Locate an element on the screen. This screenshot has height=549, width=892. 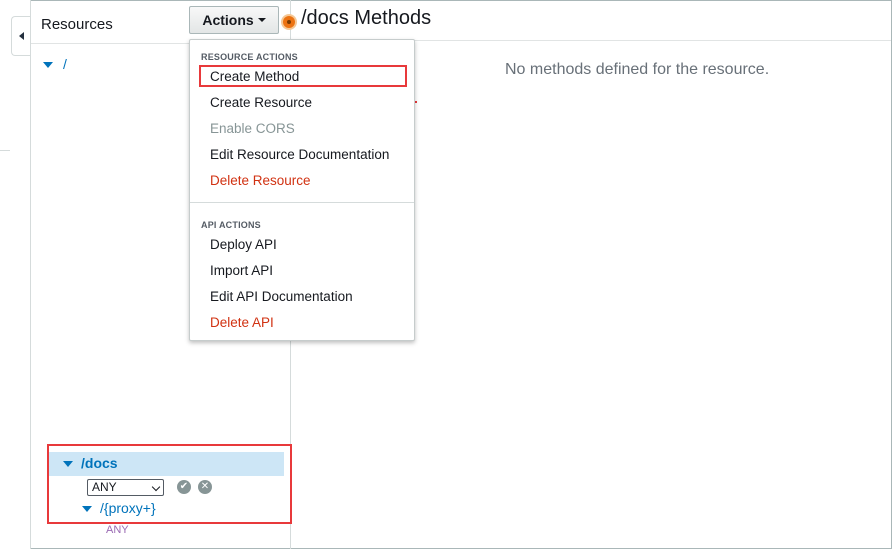
tree-node-root-label: / is located at coordinates (65, 64).